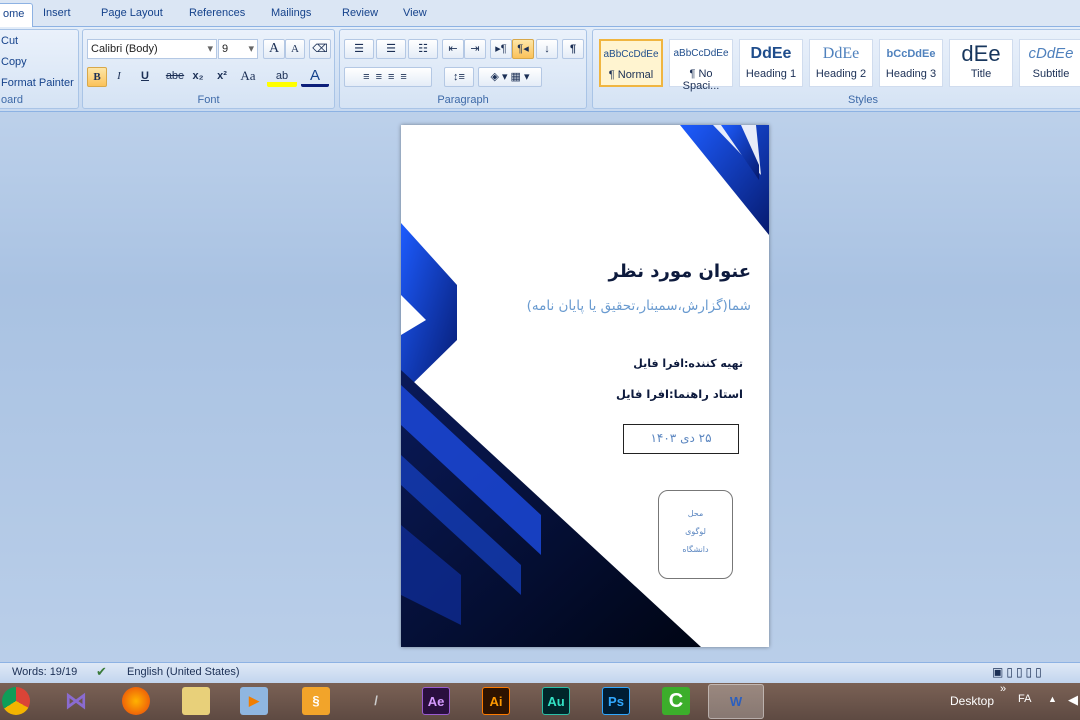 The image size is (1080, 720). I want to click on clear-formatting-icon: ⌫, so click(320, 49).